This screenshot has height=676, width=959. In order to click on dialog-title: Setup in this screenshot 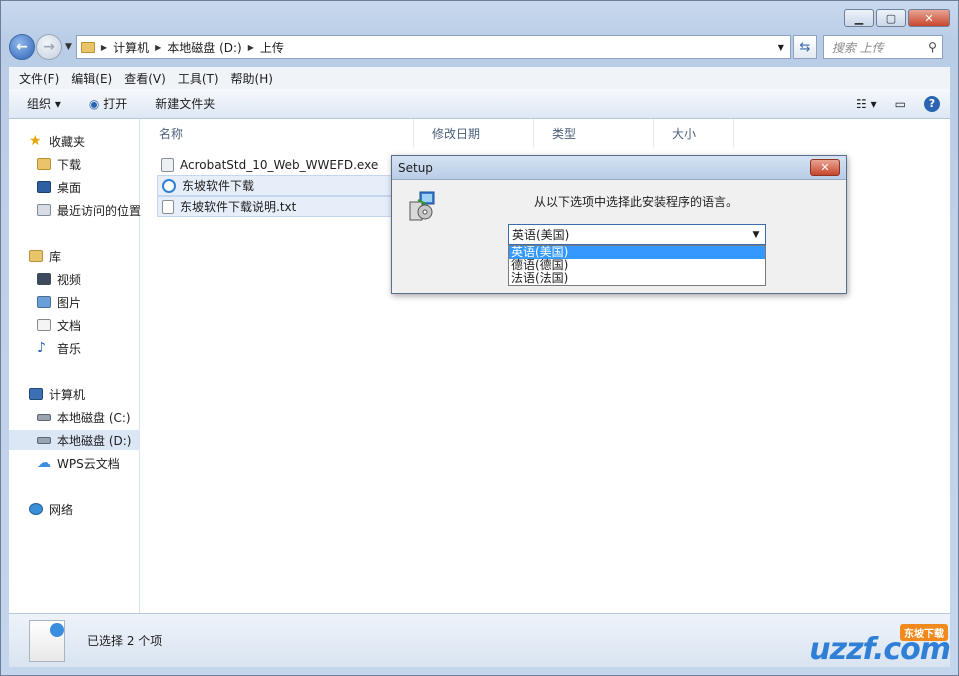, I will do `click(415, 167)`.